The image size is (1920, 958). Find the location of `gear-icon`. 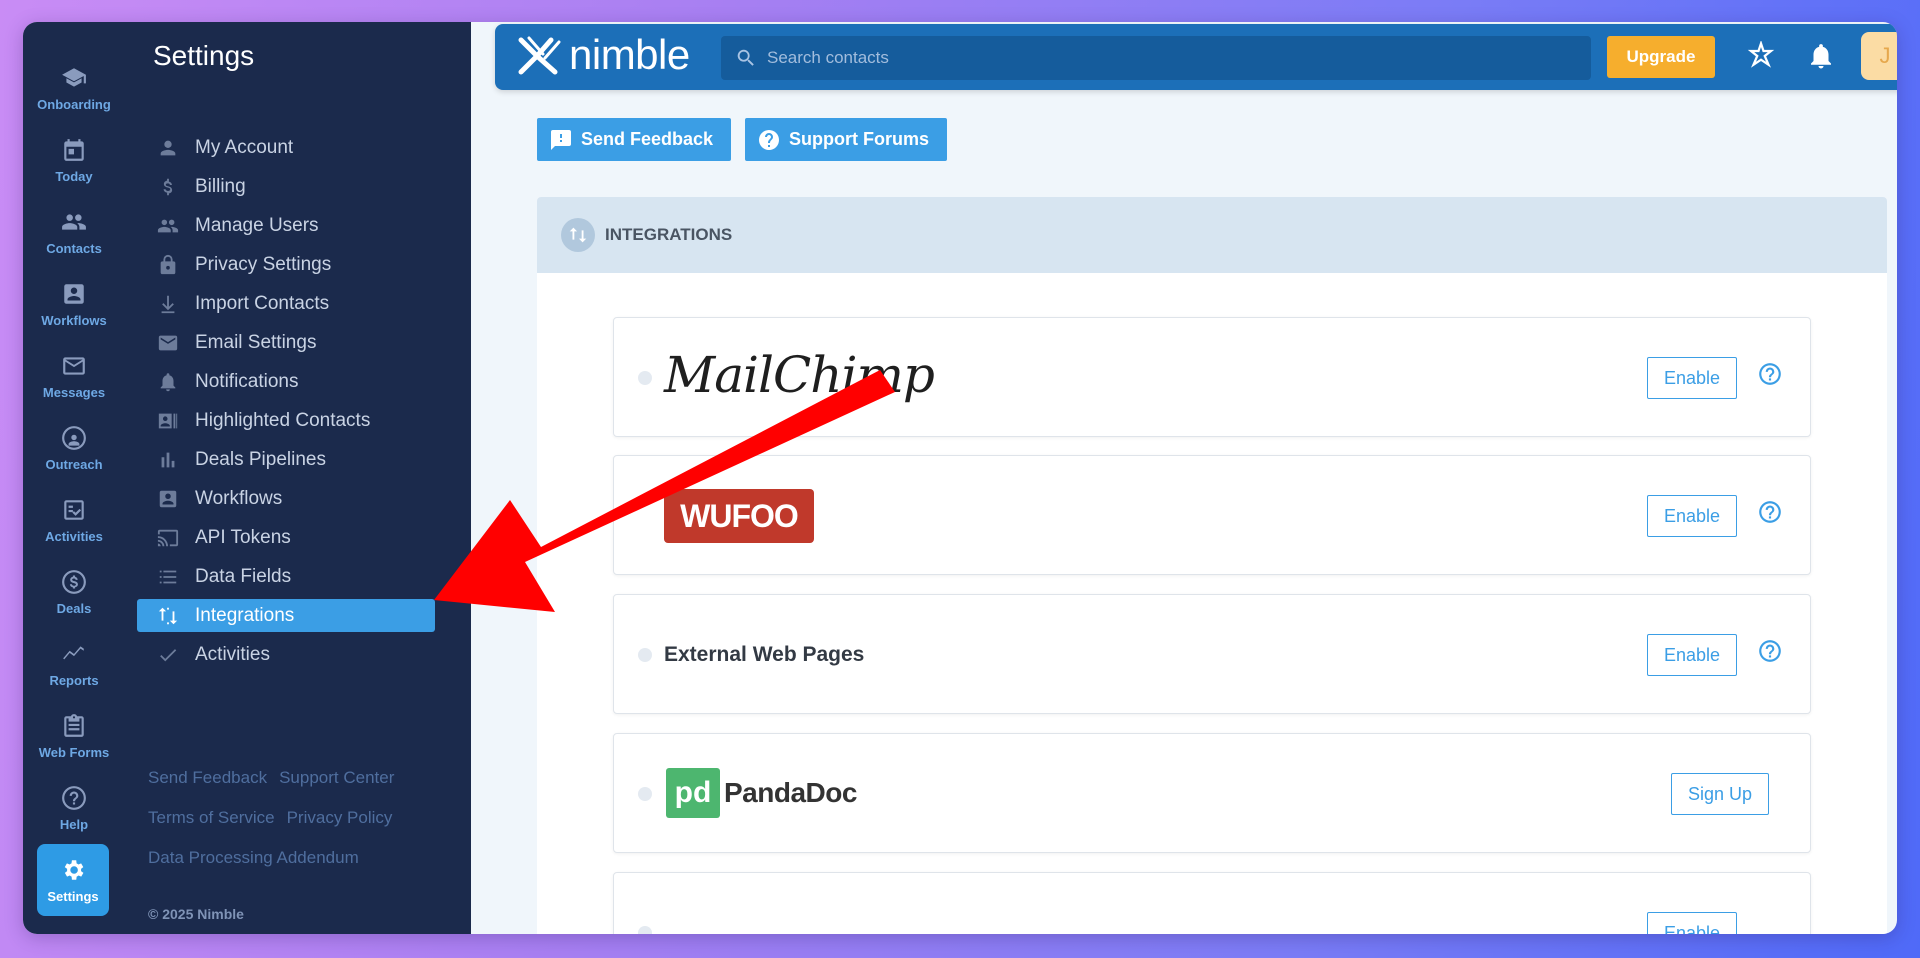

gear-icon is located at coordinates (74, 869).